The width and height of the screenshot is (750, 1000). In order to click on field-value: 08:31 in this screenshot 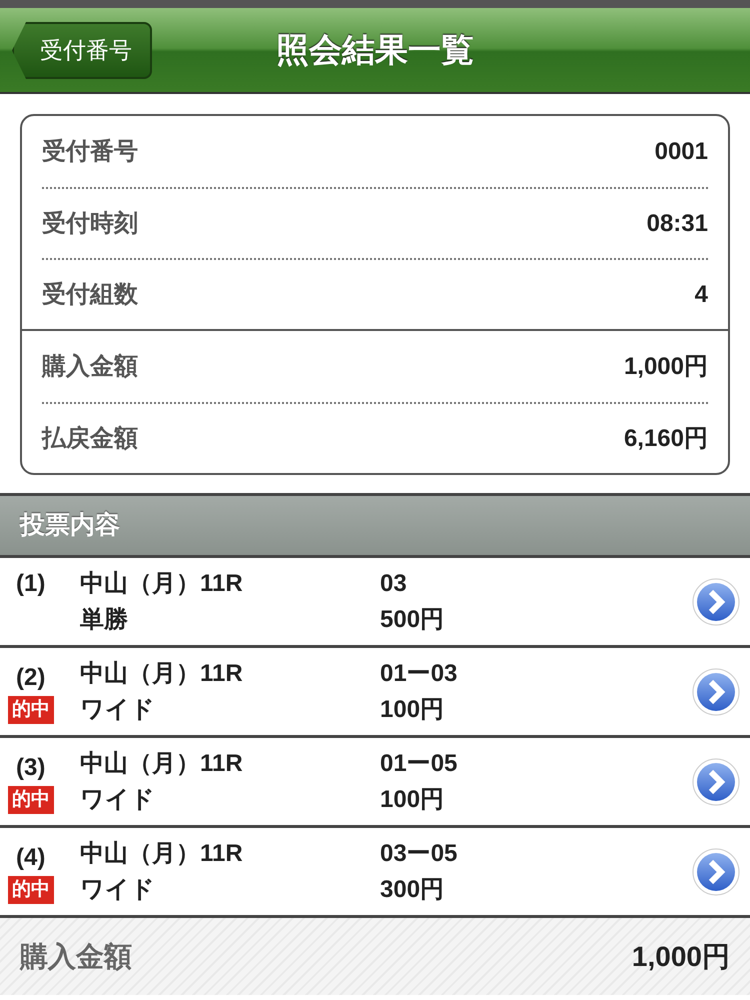, I will do `click(677, 223)`.